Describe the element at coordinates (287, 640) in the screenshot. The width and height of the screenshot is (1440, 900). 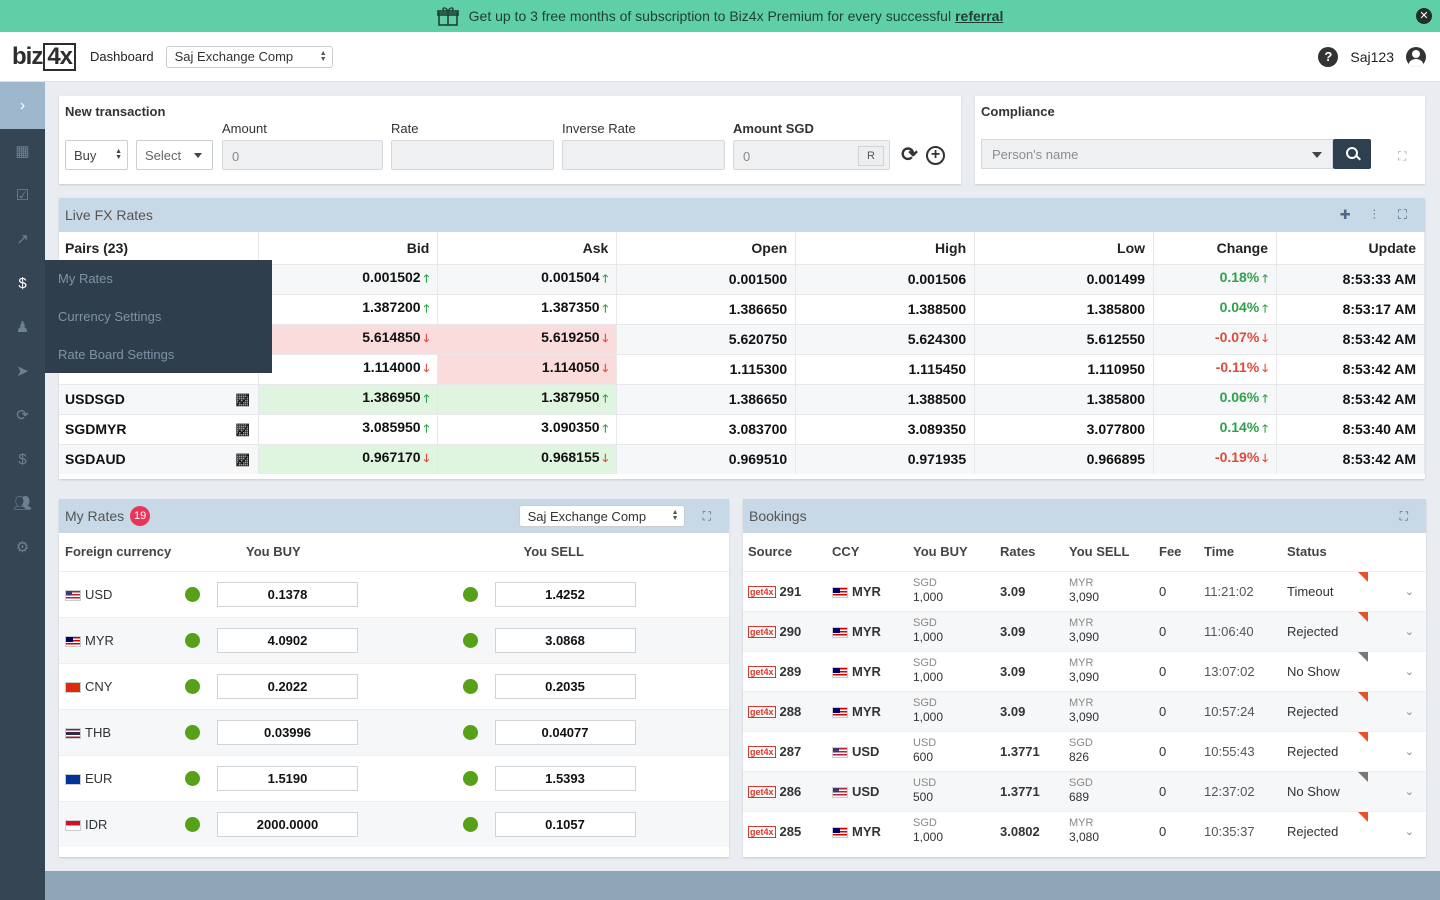
I see `buy-rate-input: 4.0902` at that location.